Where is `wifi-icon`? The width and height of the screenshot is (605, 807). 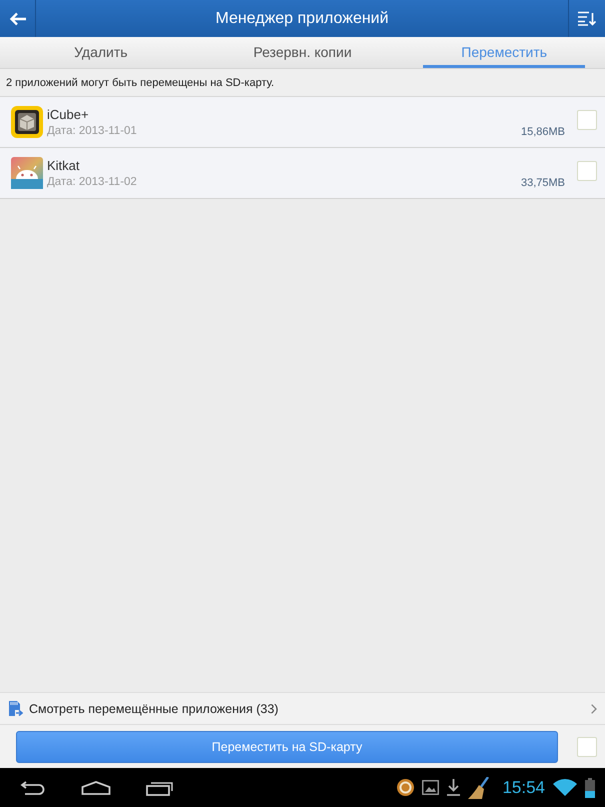
wifi-icon is located at coordinates (565, 787).